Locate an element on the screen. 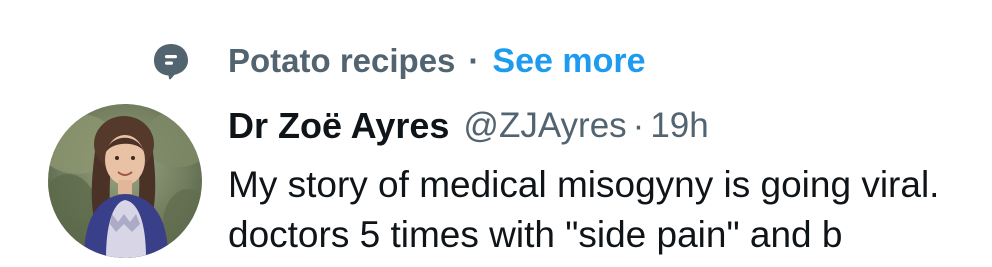 The image size is (992, 267). tweet-text-line: doctors 5 times with "side pain" and b is located at coordinates (535, 234).